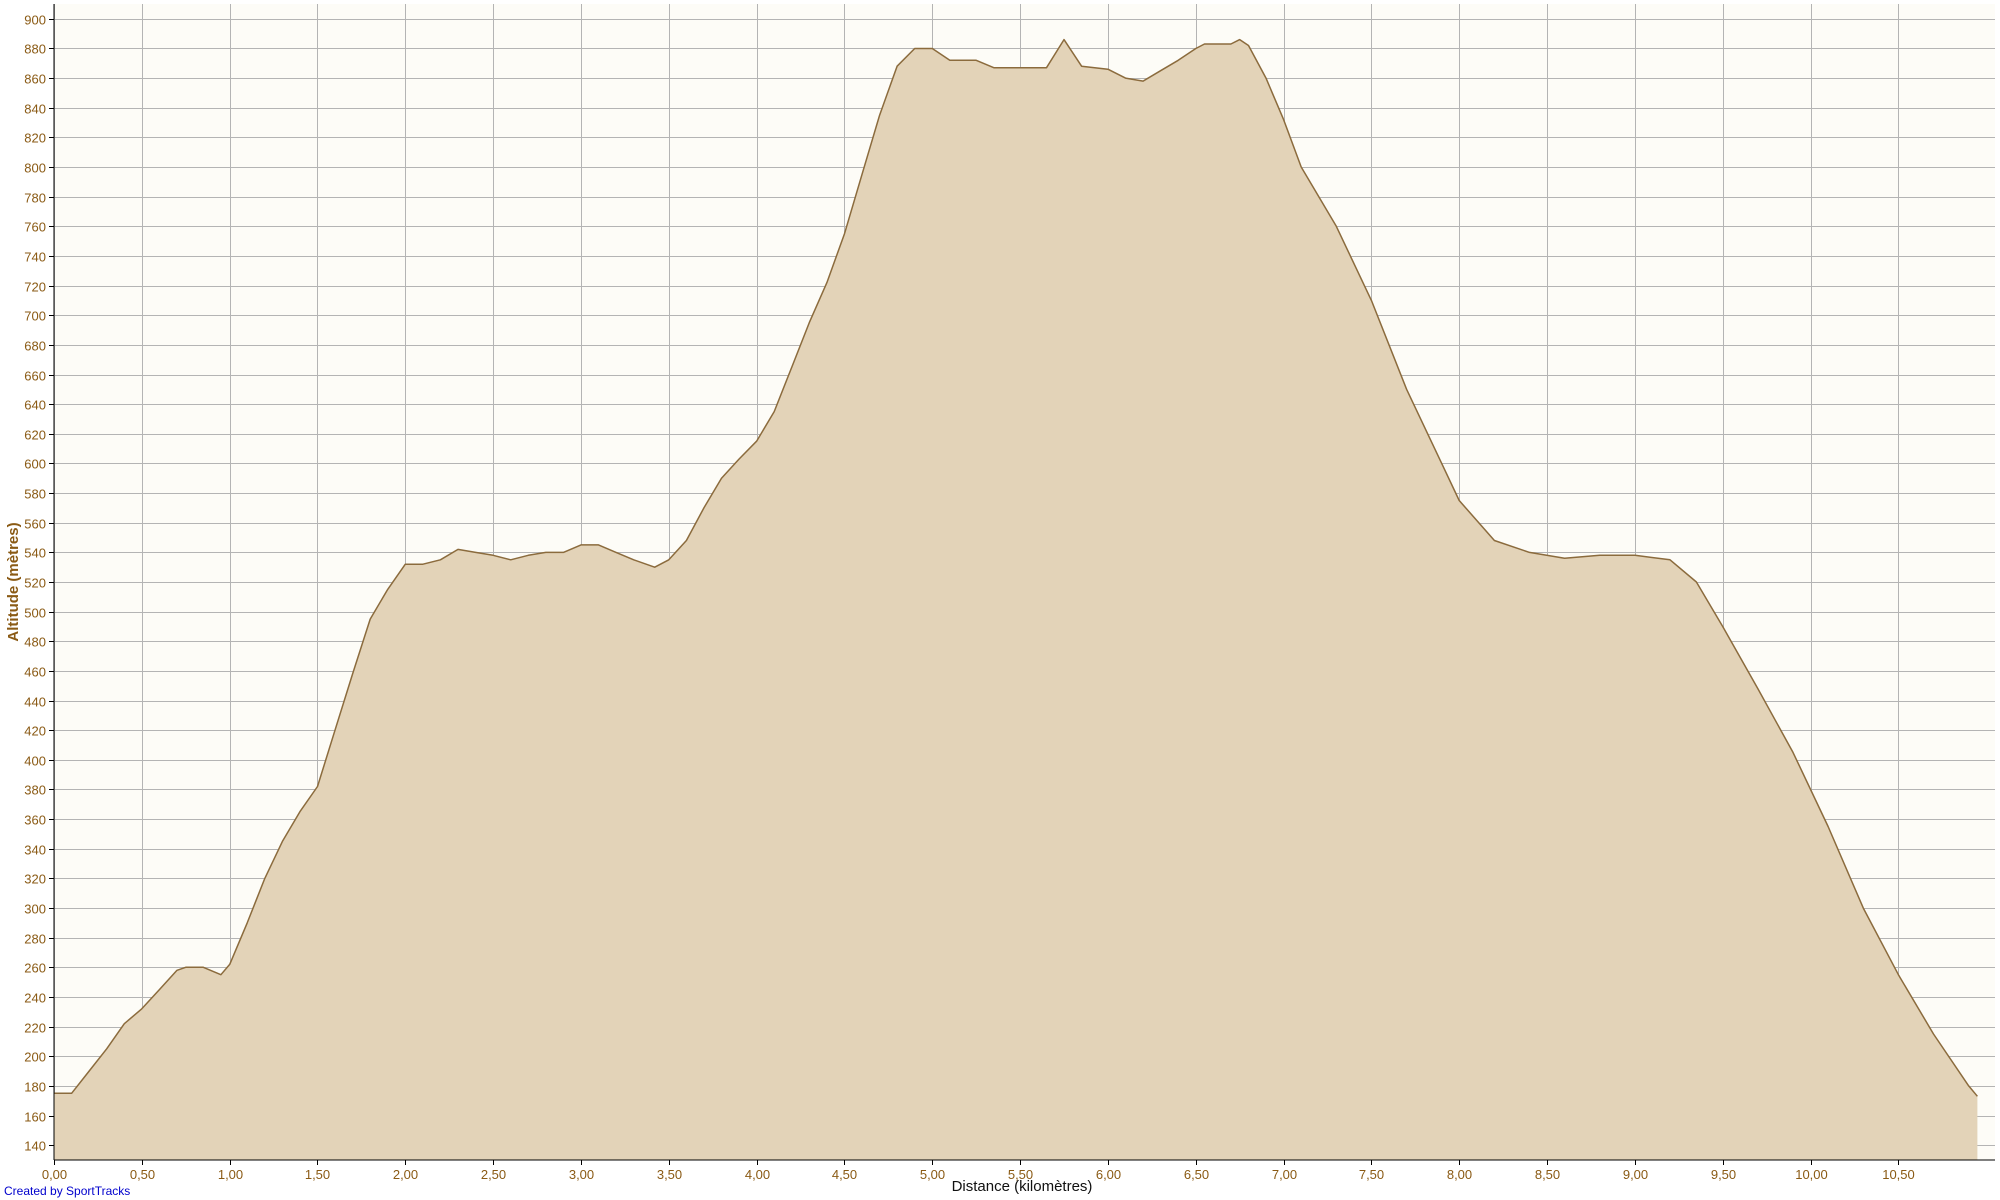  What do you see at coordinates (932, 1174) in the screenshot?
I see `x-tick-label: 5,00` at bounding box center [932, 1174].